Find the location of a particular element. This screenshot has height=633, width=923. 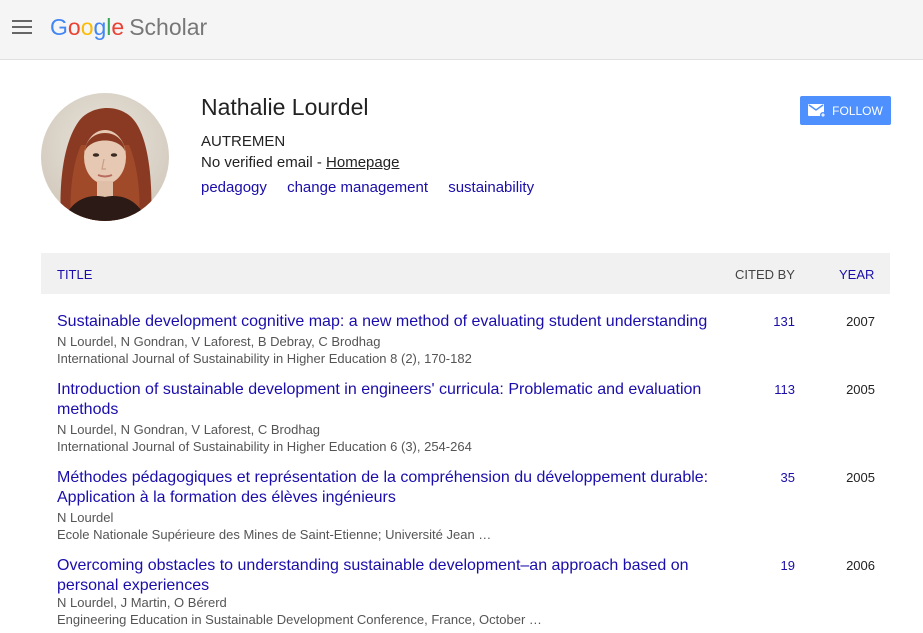

profile-affiliation: AUTREMEN is located at coordinates (243, 141).